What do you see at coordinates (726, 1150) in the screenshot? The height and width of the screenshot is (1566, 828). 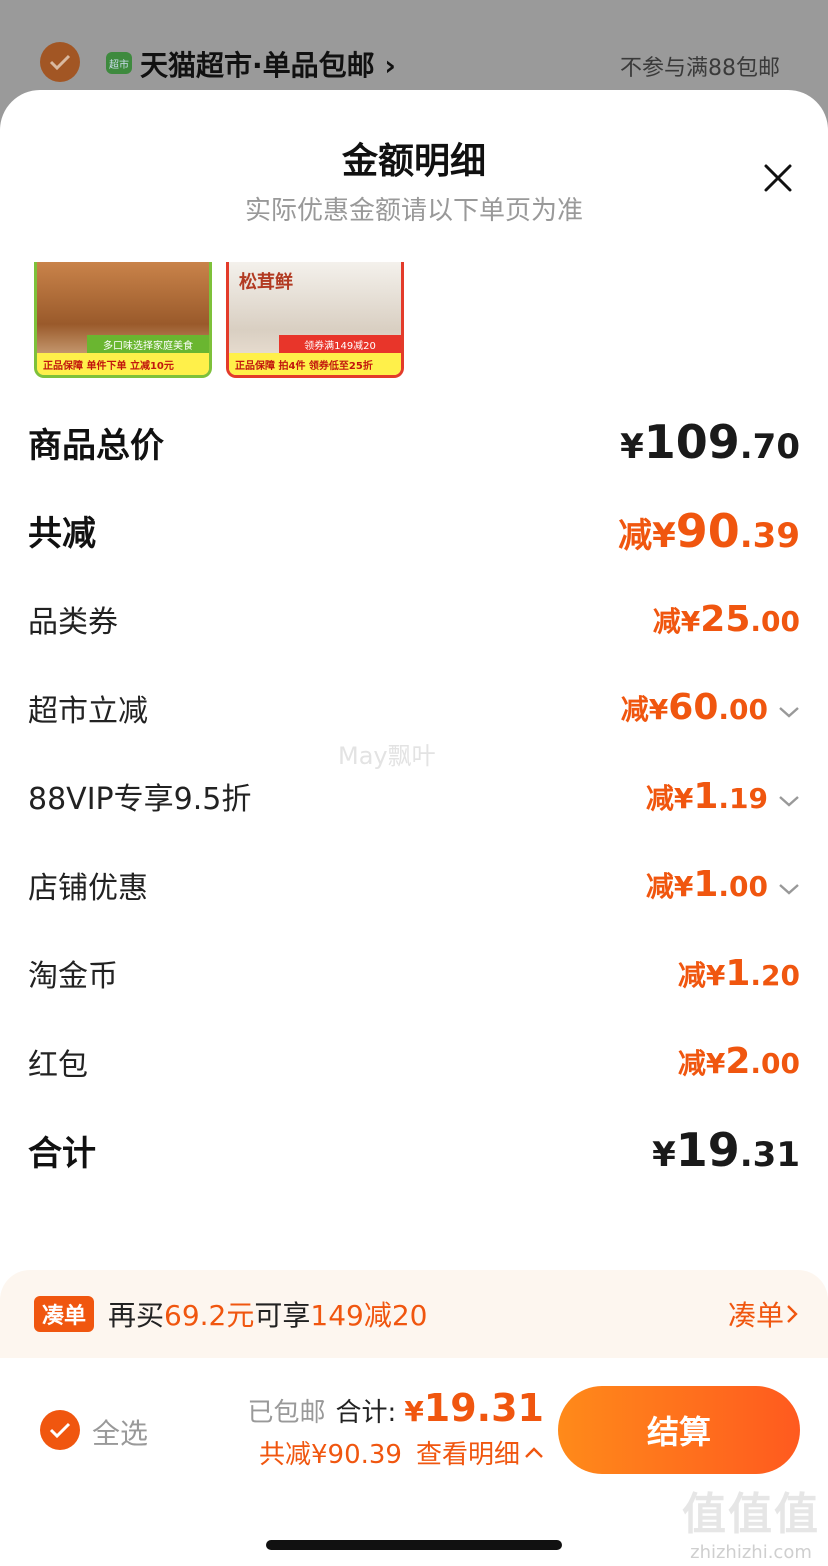 I see `row-amount: ¥19.31` at bounding box center [726, 1150].